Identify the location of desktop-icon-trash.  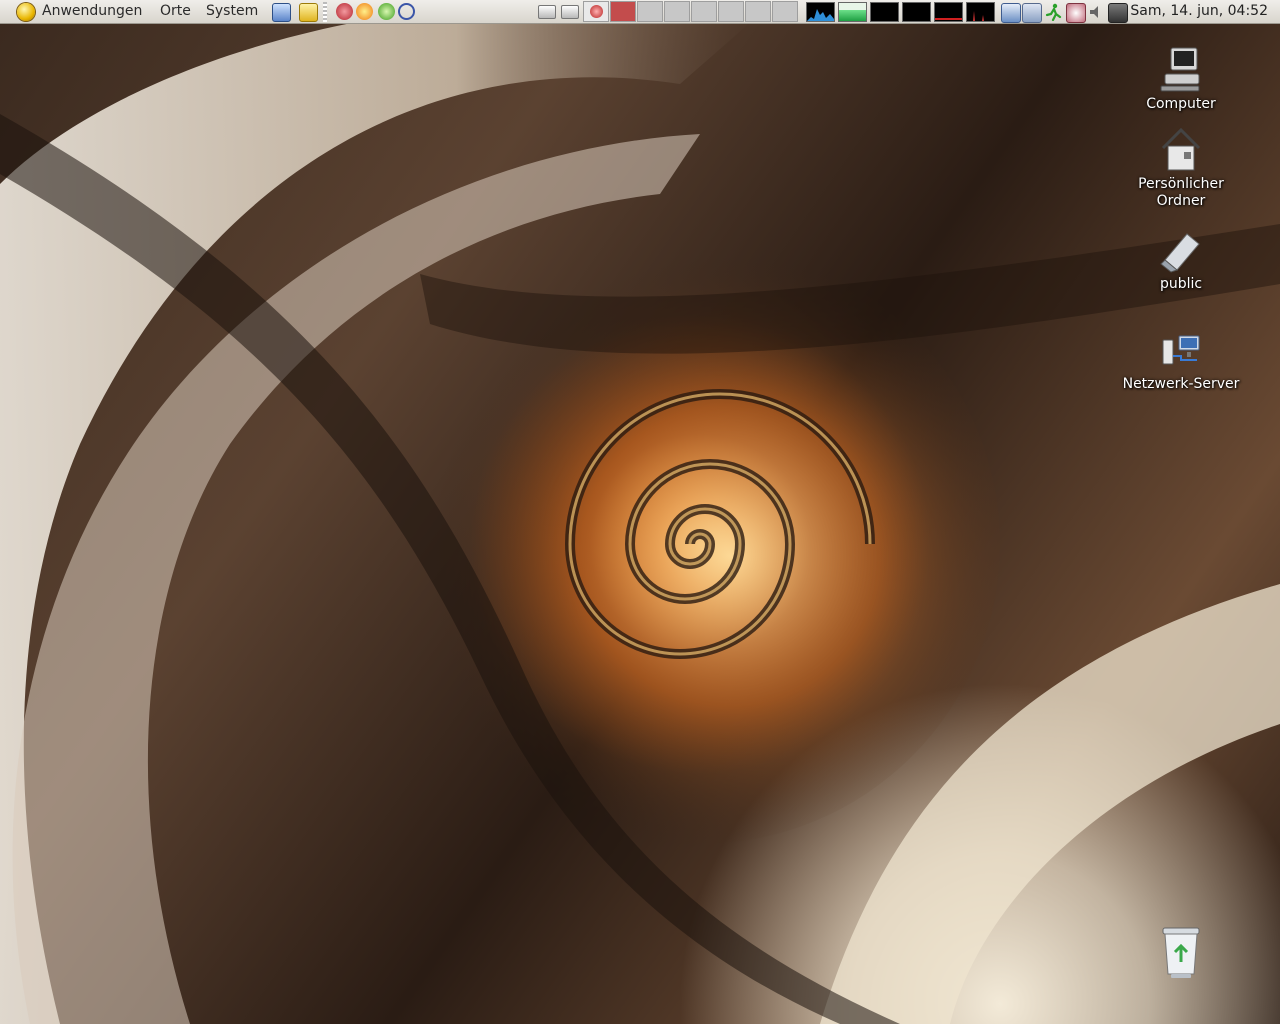
(1181, 951).